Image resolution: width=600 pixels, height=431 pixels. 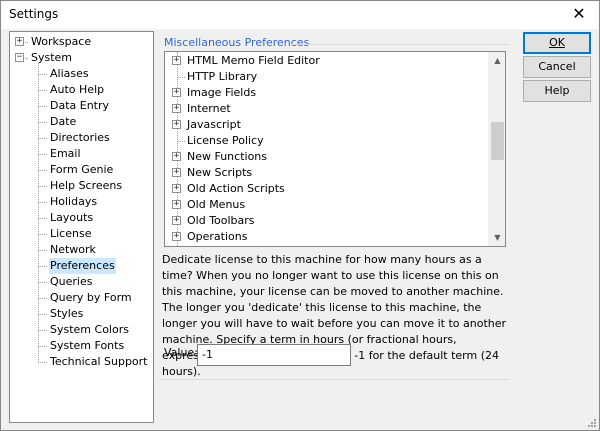 I want to click on ok-button: OK, so click(x=557, y=43).